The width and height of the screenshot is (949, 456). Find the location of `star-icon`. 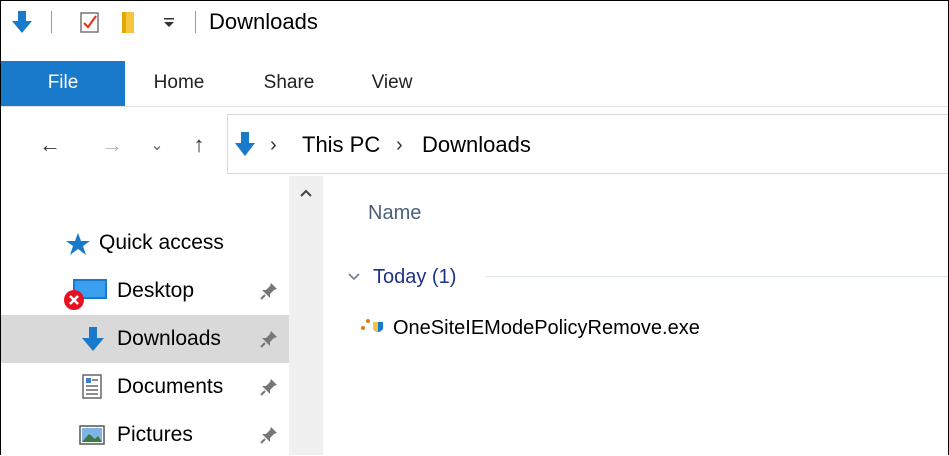

star-icon is located at coordinates (78, 246).